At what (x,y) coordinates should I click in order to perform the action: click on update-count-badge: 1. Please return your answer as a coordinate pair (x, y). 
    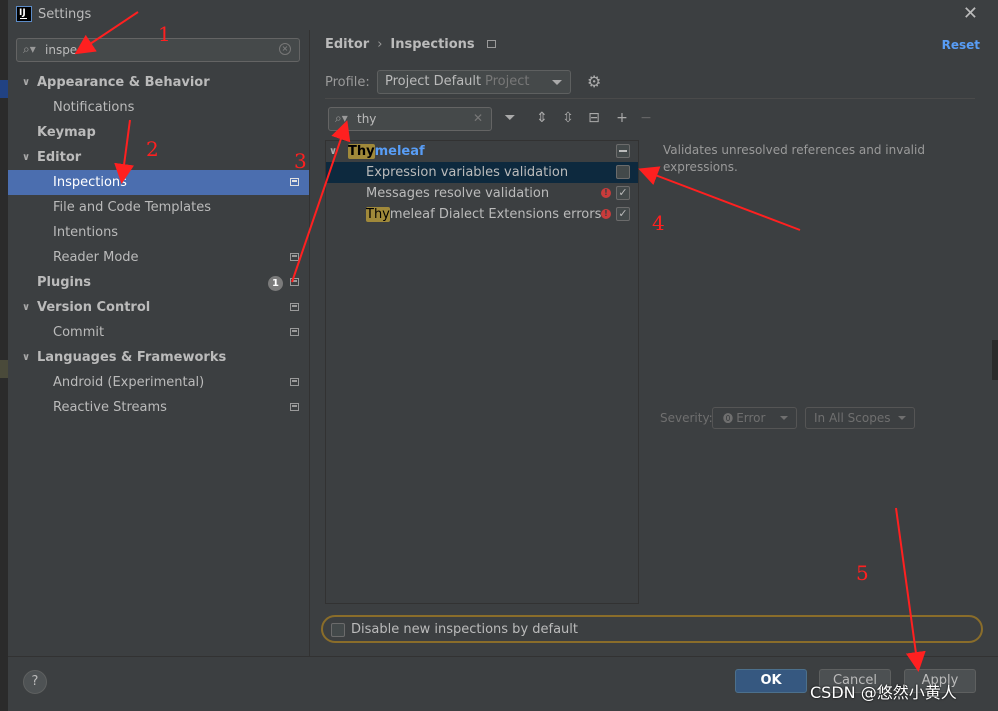
    Looking at the image, I should click on (275, 283).